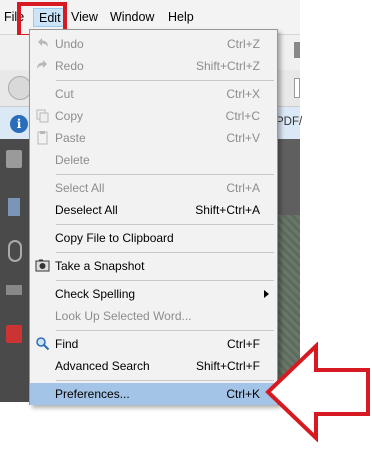 Image resolution: width=372 pixels, height=462 pixels. I want to click on copy-icon, so click(42, 115).